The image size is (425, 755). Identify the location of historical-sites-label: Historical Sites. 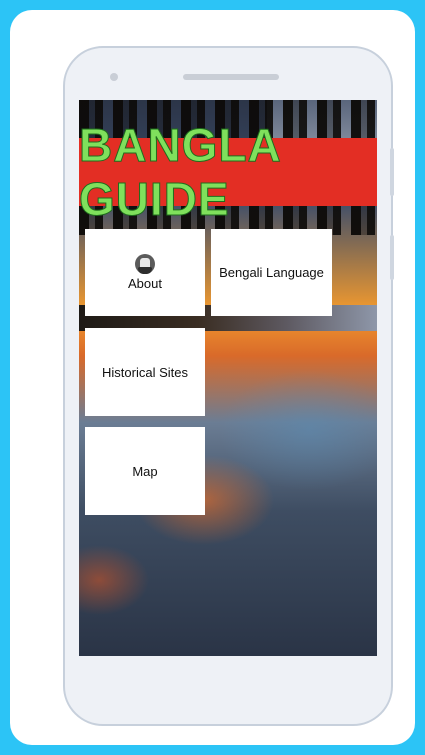
(145, 372).